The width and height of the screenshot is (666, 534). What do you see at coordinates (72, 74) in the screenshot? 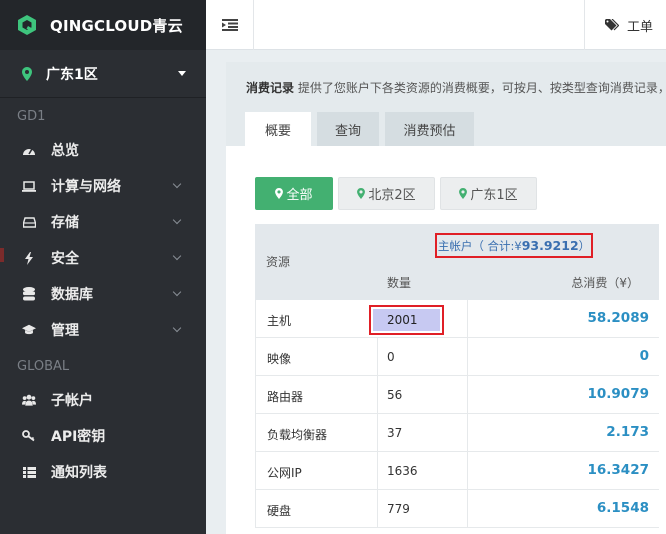
I see `zone-label: 广东1区` at bounding box center [72, 74].